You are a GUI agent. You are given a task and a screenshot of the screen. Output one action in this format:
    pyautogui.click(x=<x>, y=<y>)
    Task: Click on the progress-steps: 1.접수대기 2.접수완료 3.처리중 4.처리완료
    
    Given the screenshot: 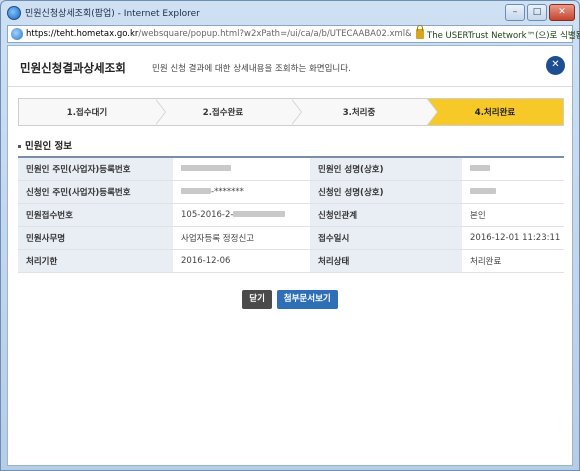 What is the action you would take?
    pyautogui.click(x=291, y=112)
    